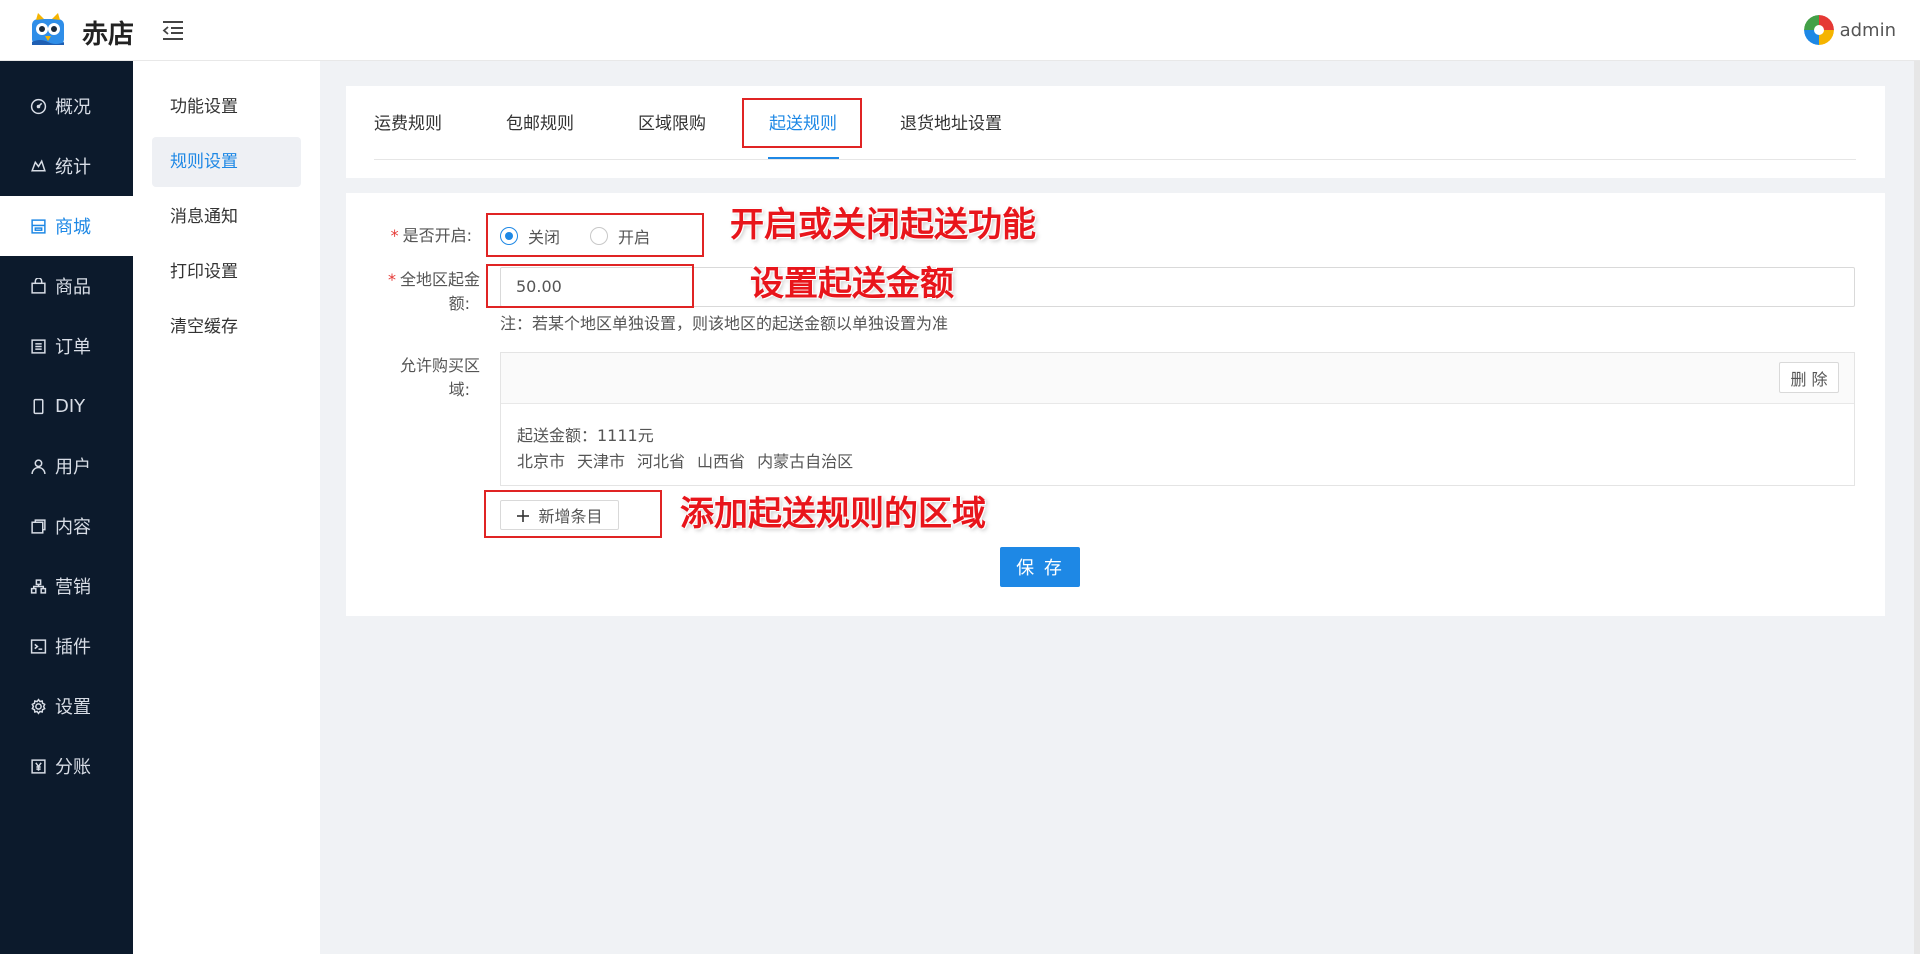  Describe the element at coordinates (595, 235) in the screenshot. I see `annotation-box-toggle` at that location.